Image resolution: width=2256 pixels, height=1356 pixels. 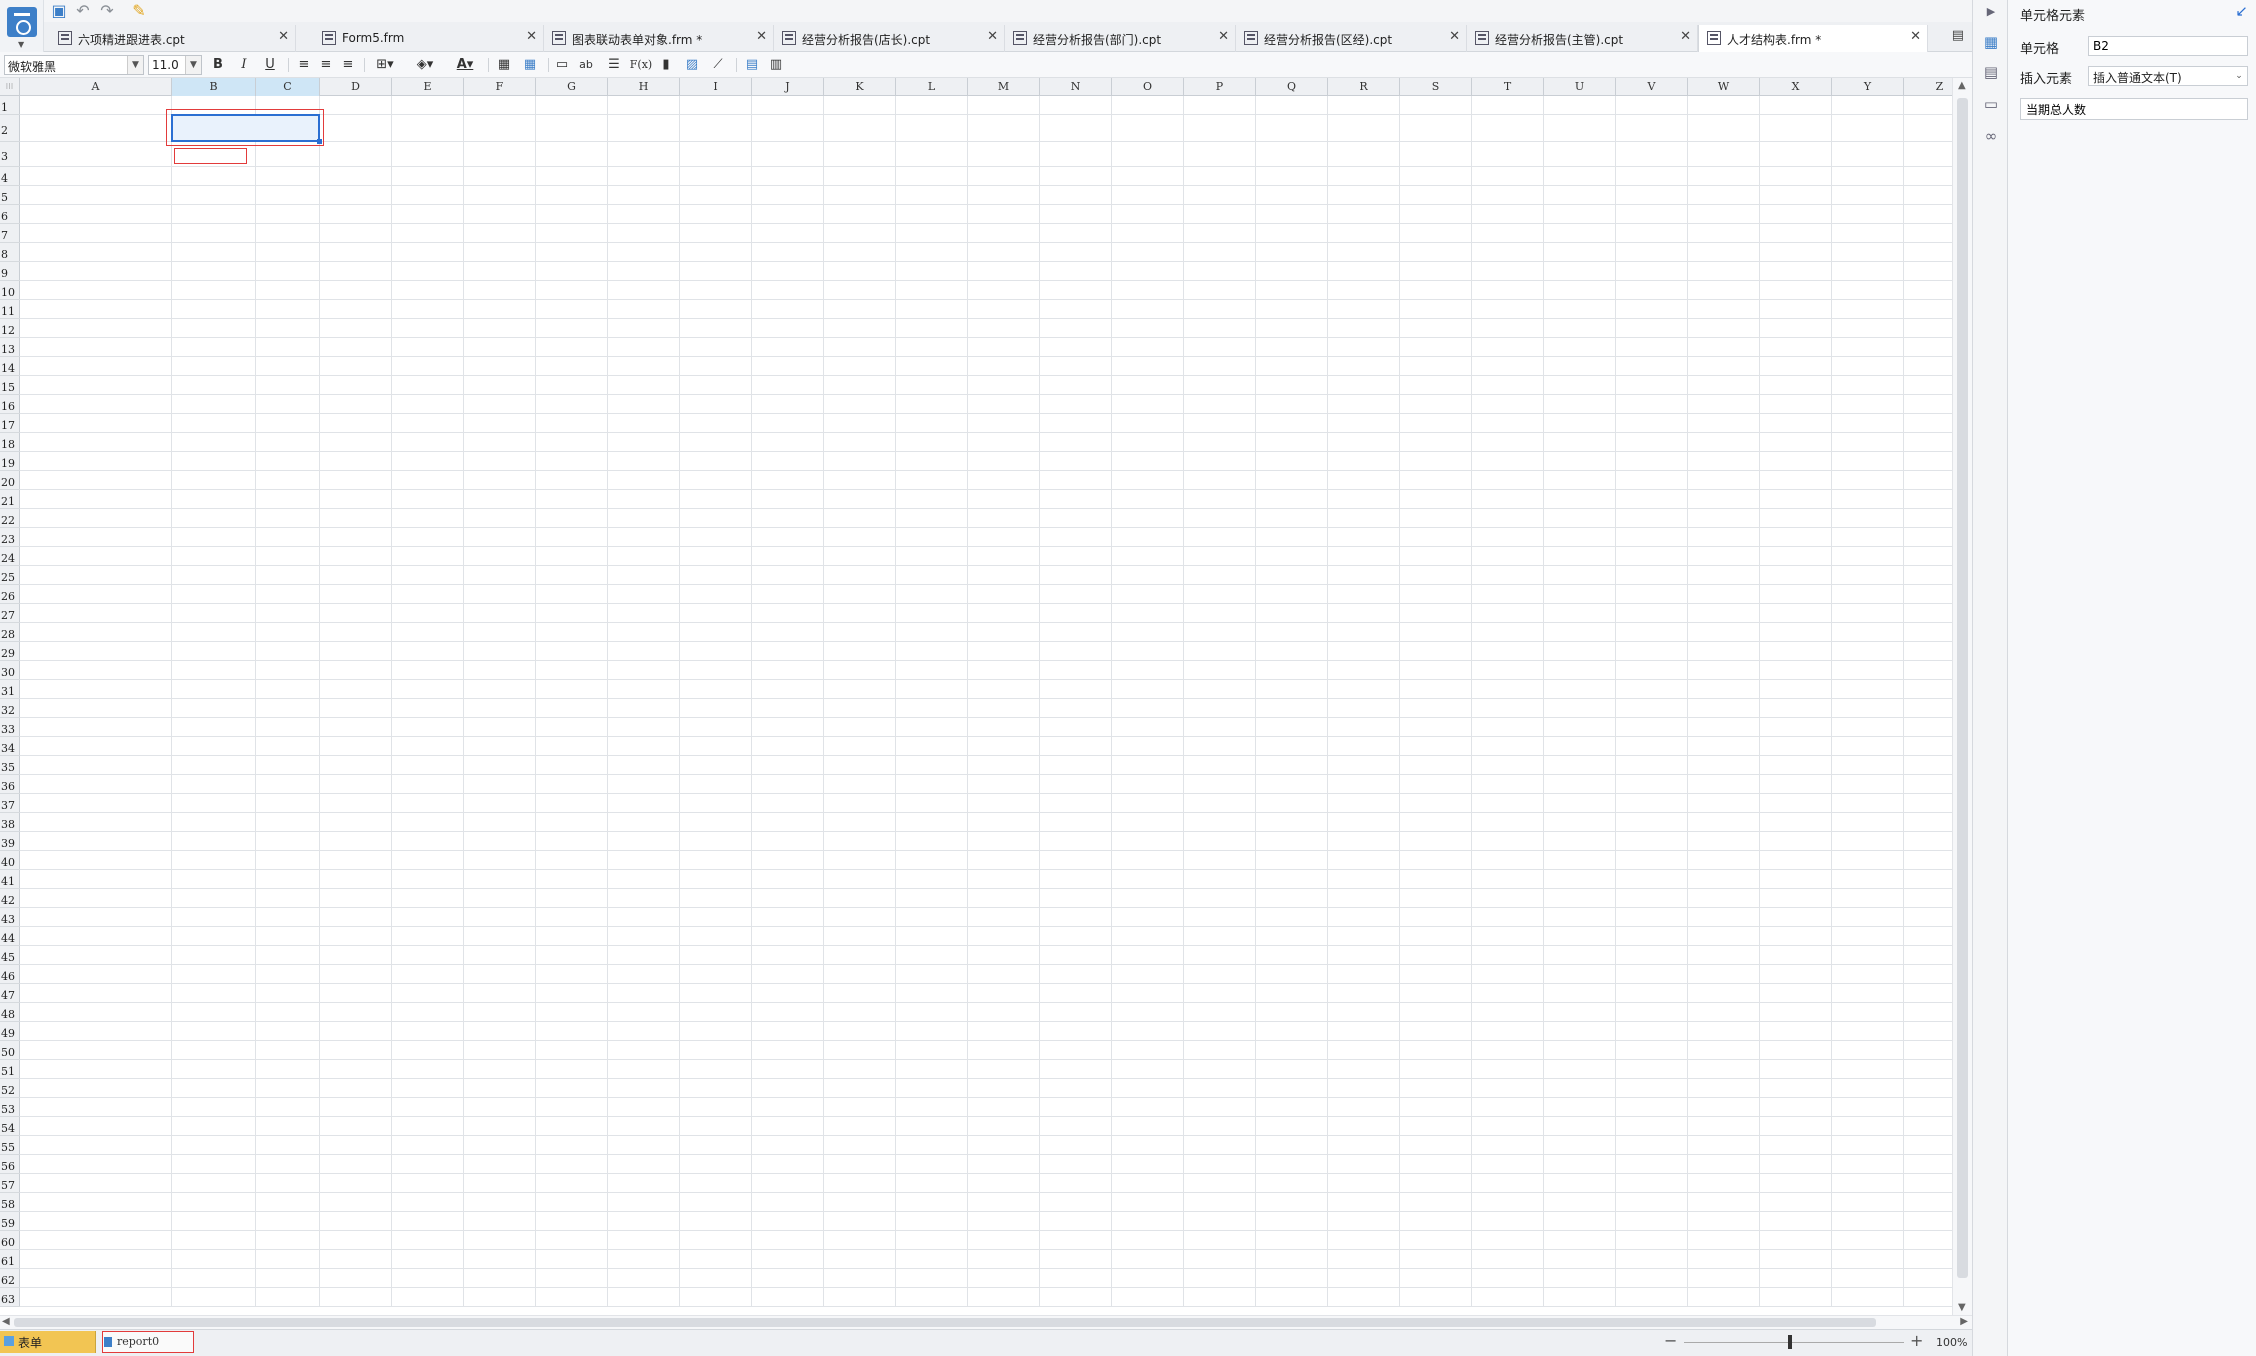 I want to click on row-header-29: 29, so click(x=10, y=651).